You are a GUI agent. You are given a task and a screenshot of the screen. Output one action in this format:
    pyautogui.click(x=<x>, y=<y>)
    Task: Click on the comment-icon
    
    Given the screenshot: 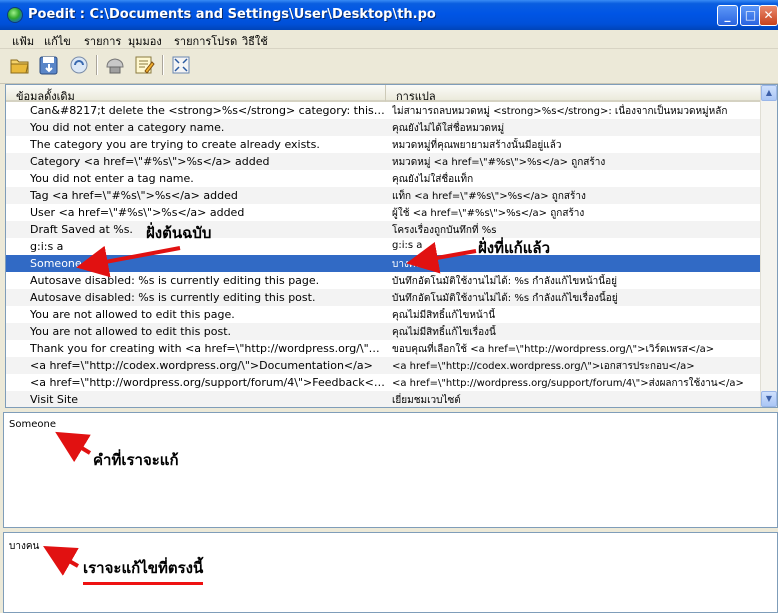 What is the action you would take?
    pyautogui.click(x=144, y=65)
    